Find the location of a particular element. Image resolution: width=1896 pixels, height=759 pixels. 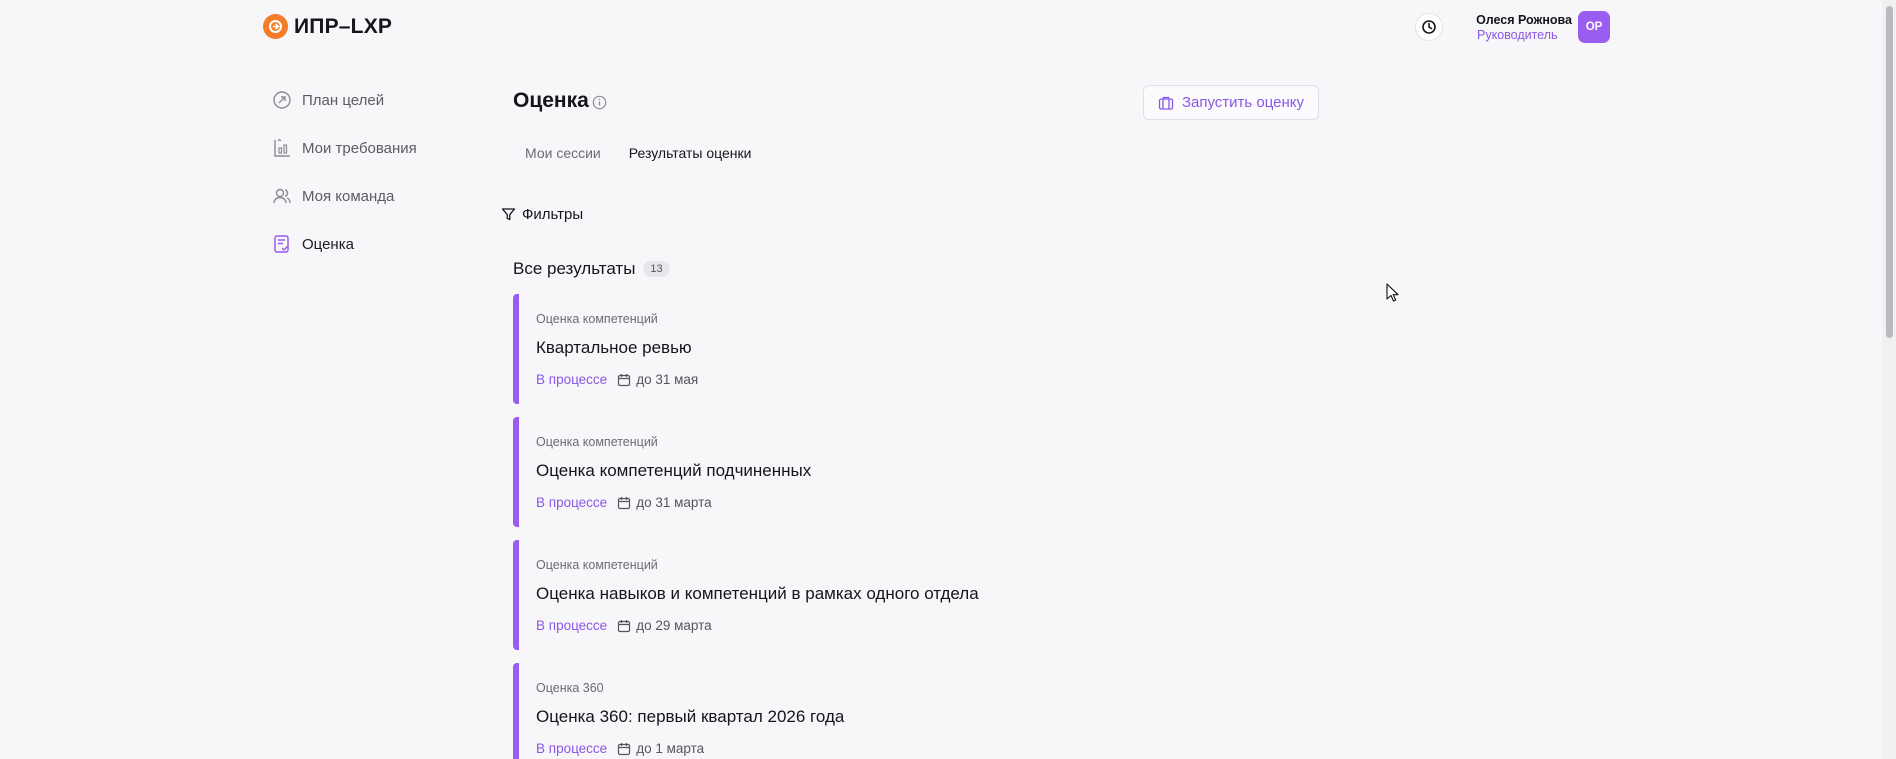

mouse-cursor-icon is located at coordinates (1392, 292).